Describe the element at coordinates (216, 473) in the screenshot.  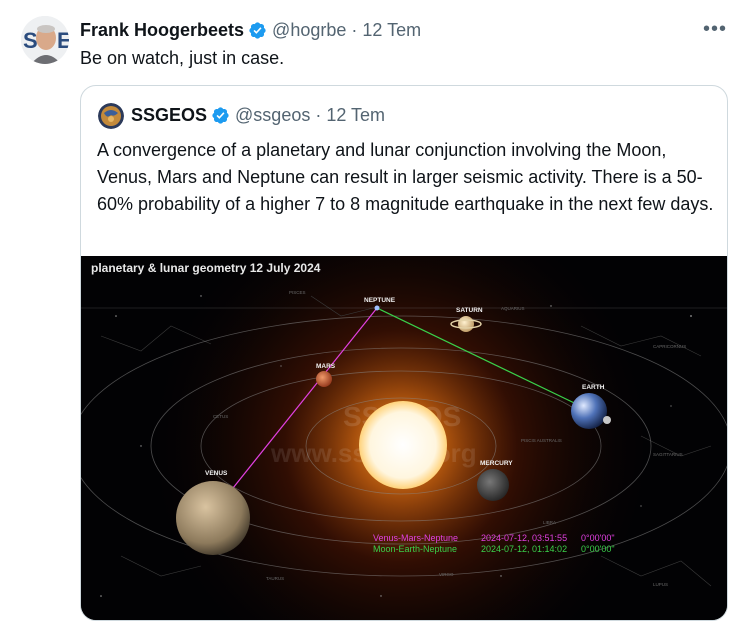
I see `planet-label-venus: VENUS` at that location.